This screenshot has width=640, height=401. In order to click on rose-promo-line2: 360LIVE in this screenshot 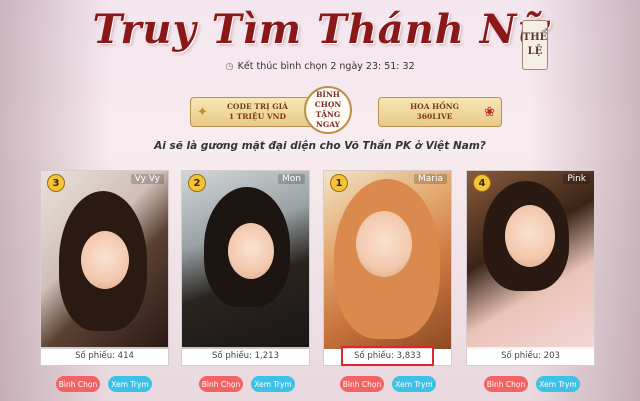, I will do `click(434, 116)`.